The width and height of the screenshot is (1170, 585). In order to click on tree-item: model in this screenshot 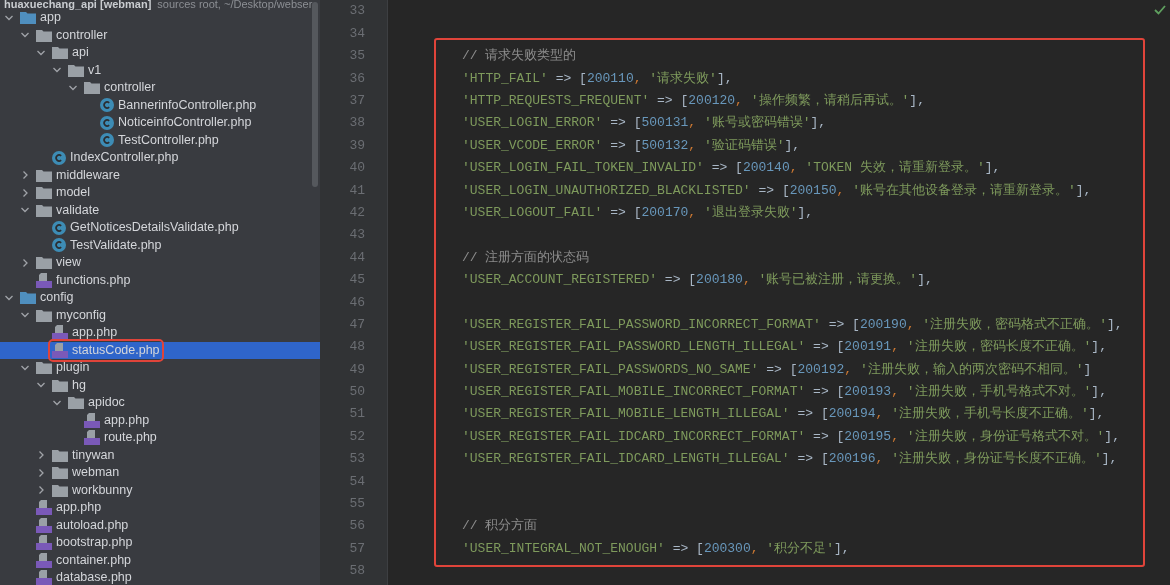, I will do `click(160, 193)`.